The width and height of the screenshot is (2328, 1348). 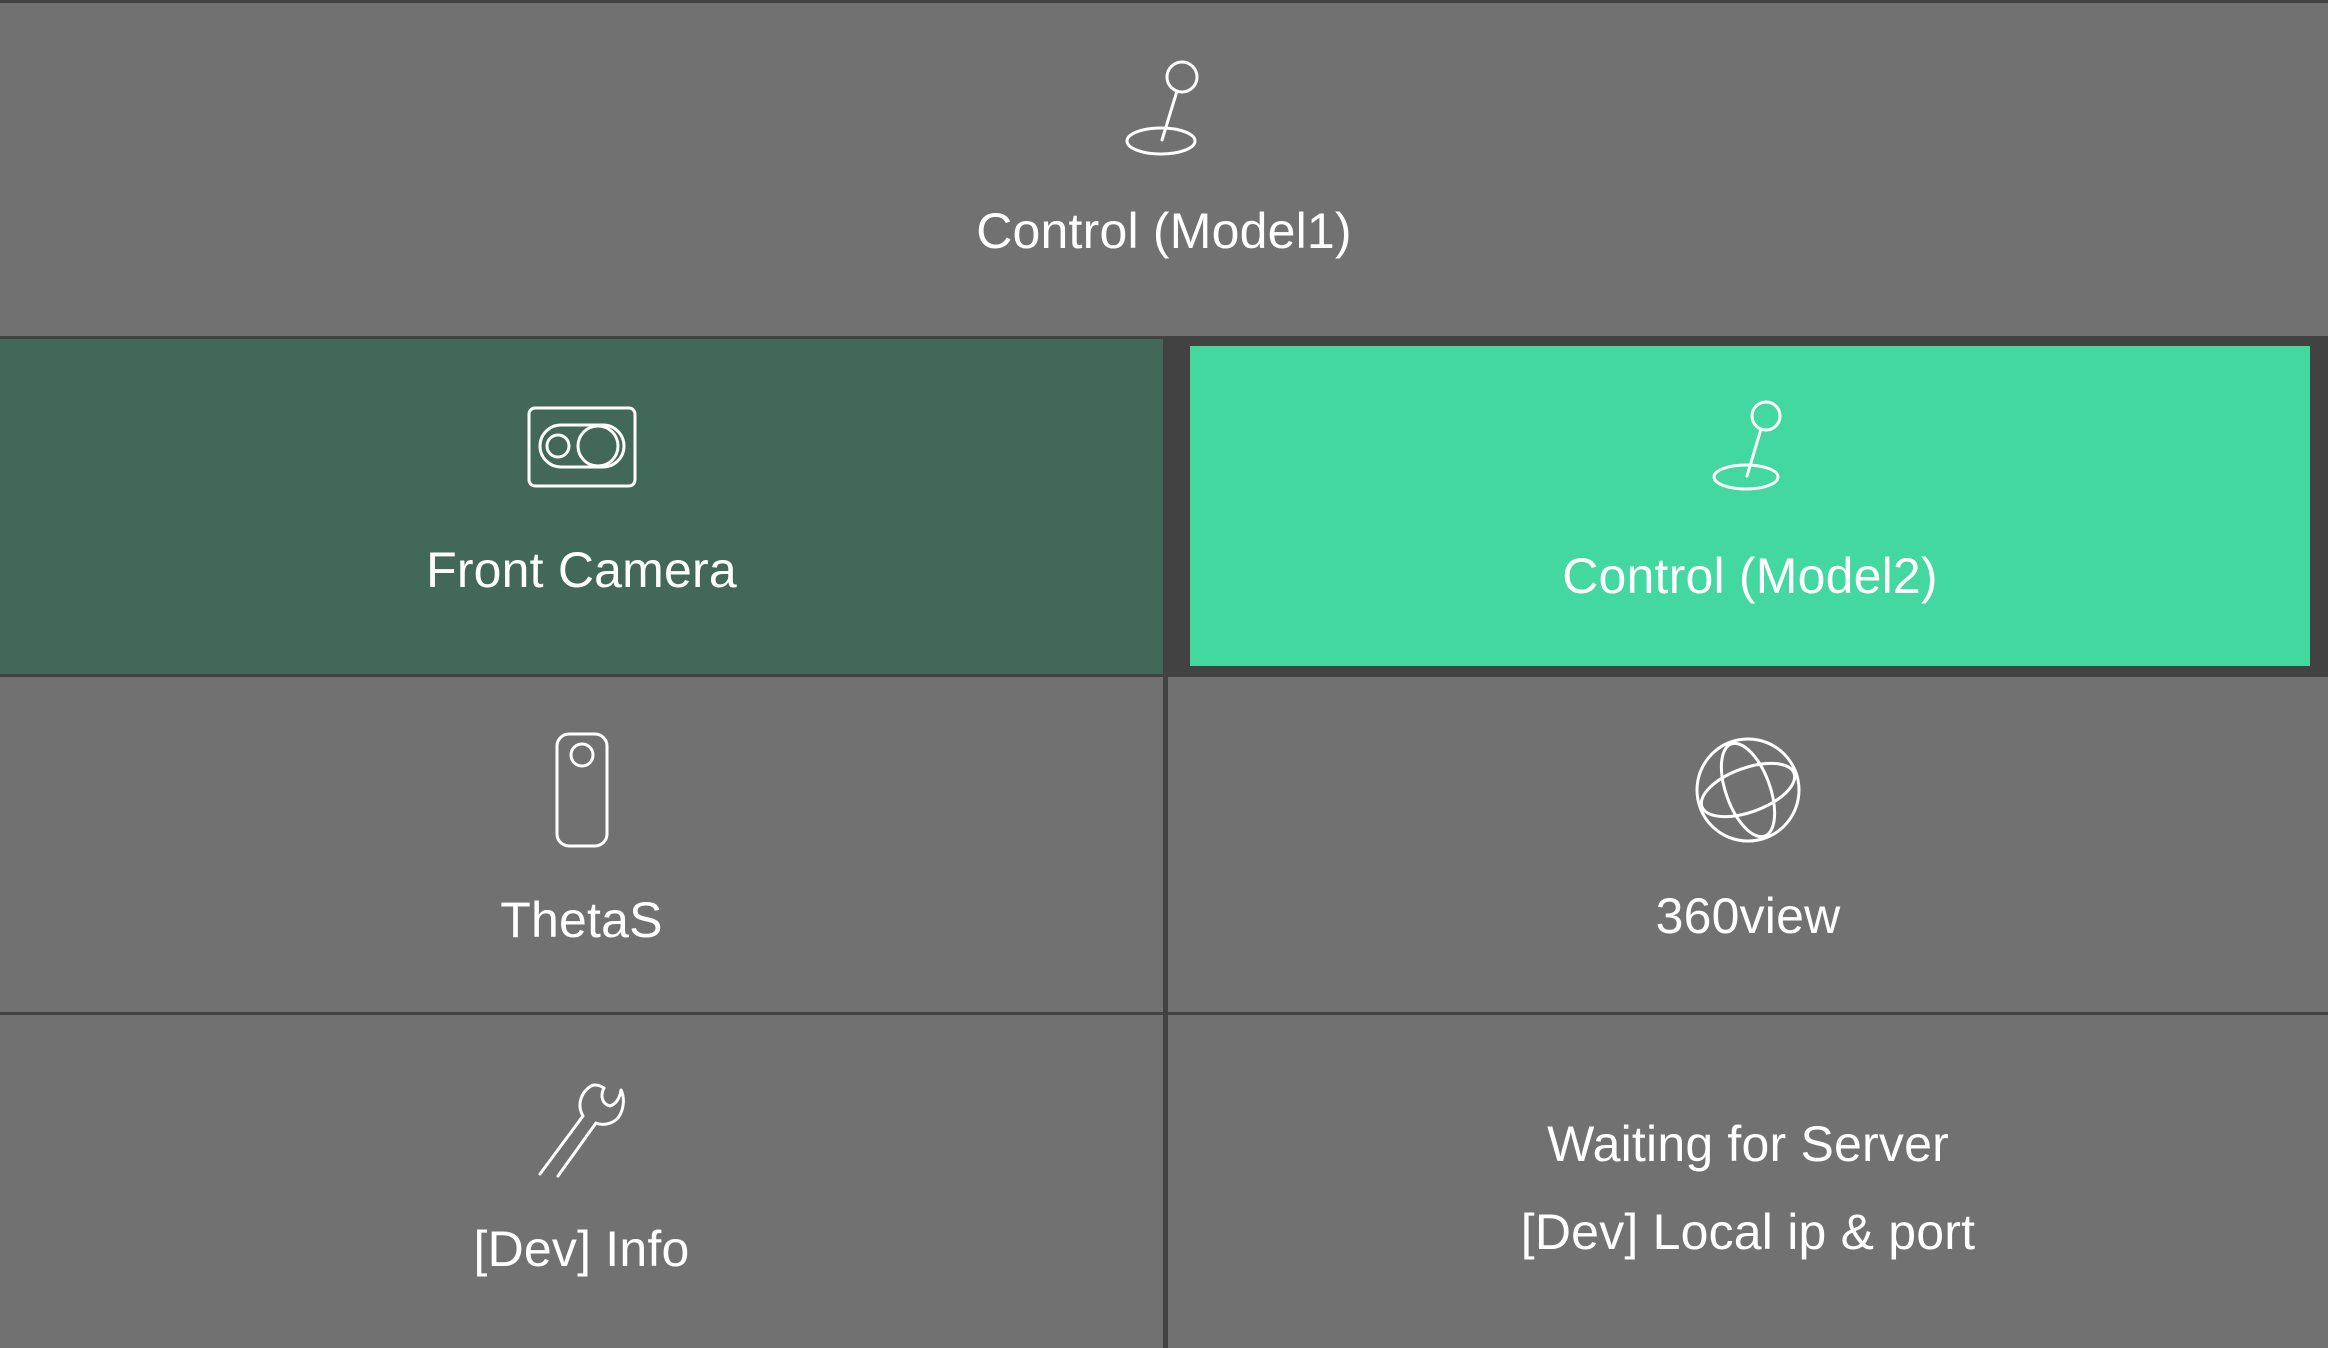 I want to click on globe-icon, so click(x=1748, y=790).